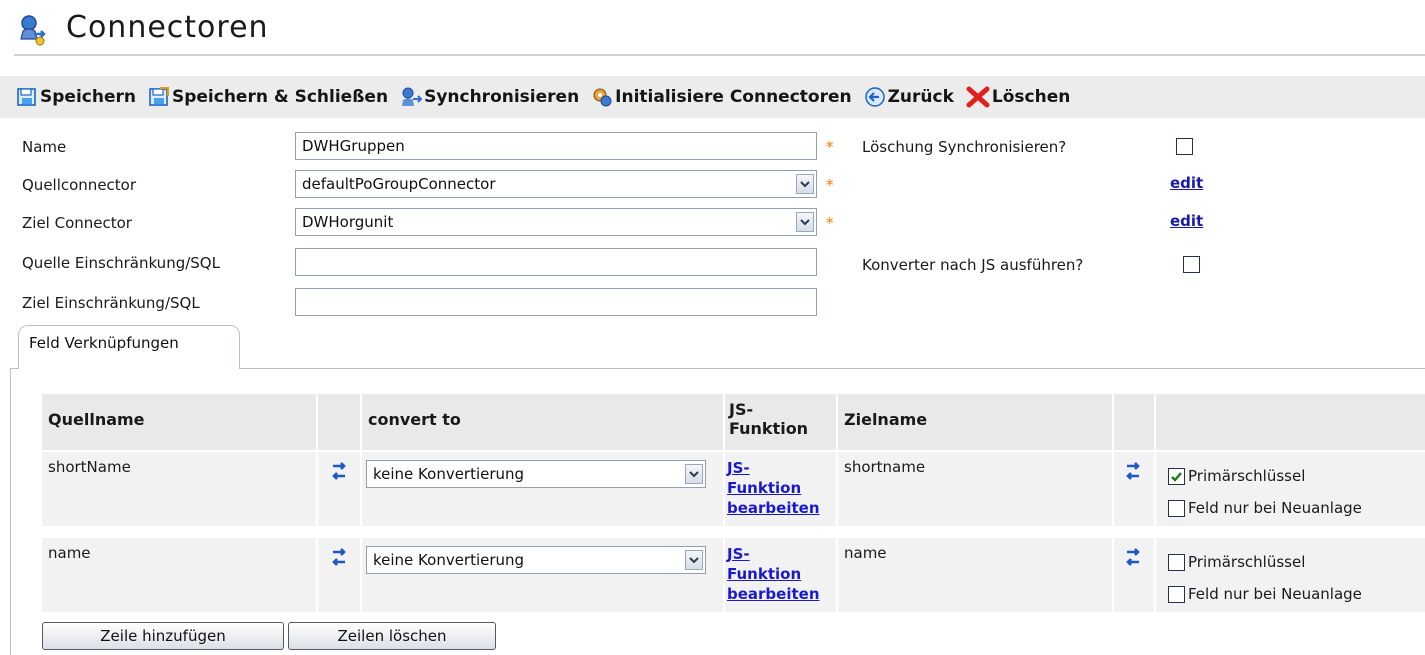  Describe the element at coordinates (339, 489) in the screenshot. I see `row1-sync-cell` at that location.